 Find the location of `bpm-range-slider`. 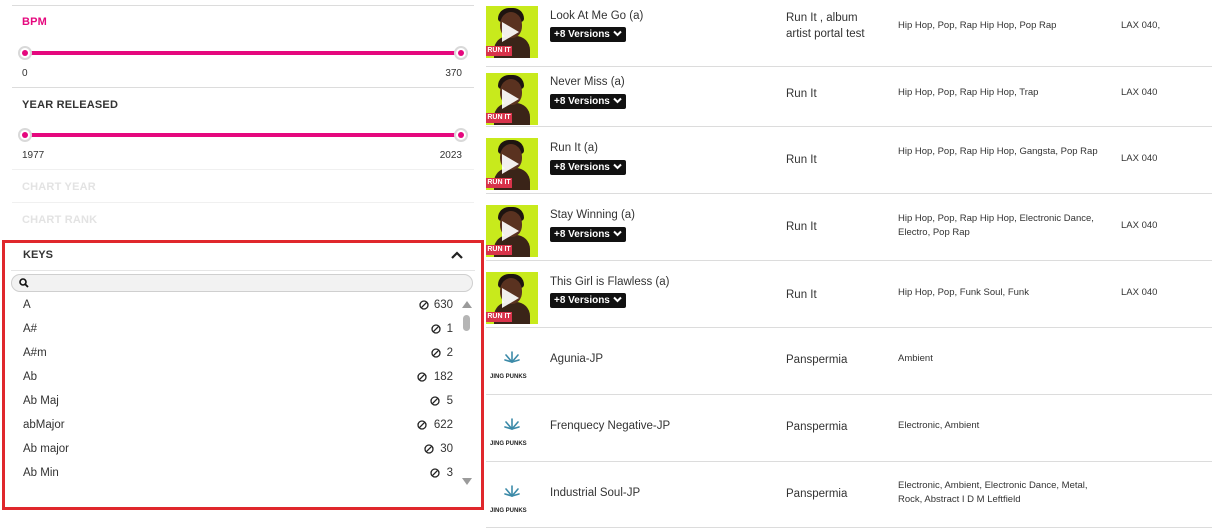

bpm-range-slider is located at coordinates (243, 53).